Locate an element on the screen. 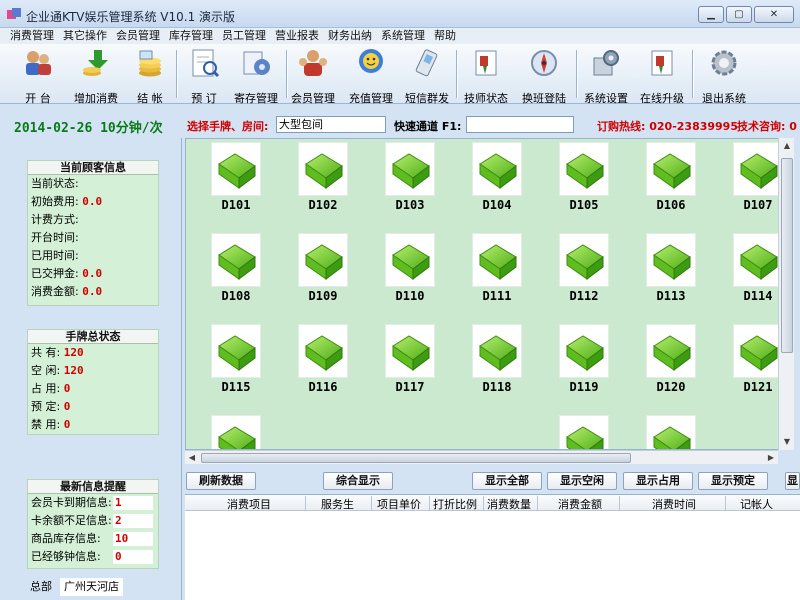  storage-button: 寄存管理 is located at coordinates (256, 76).